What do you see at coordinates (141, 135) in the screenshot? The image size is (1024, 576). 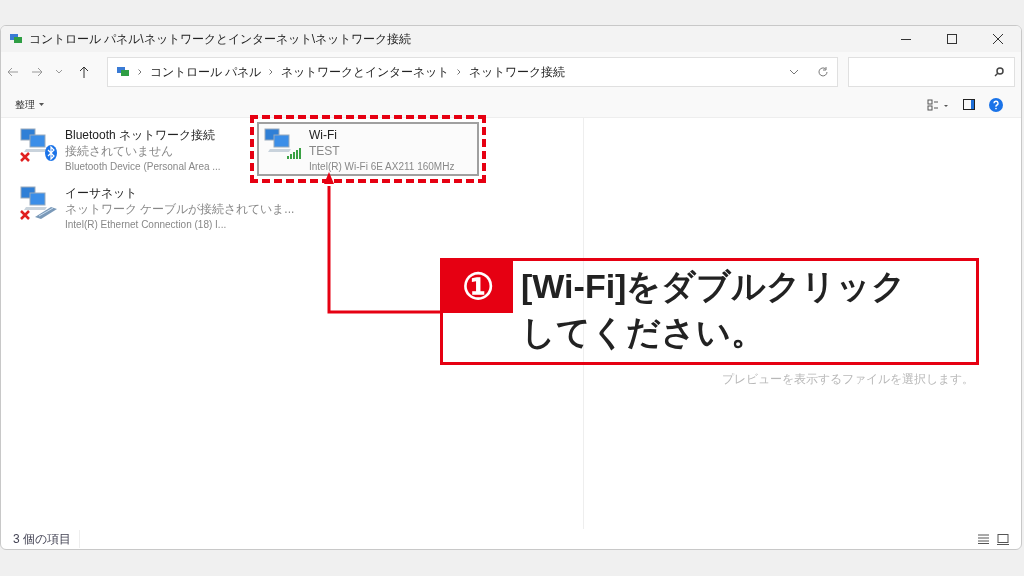 I see `connection-name: Bluetooth ネットワーク接続` at bounding box center [141, 135].